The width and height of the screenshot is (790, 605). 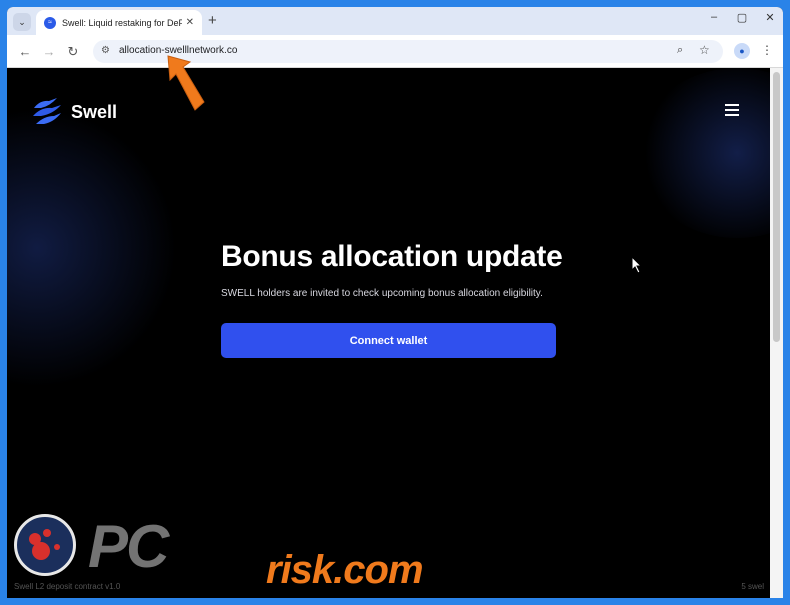 I want to click on browser-menu-icon: ⋮, so click(x=767, y=50).